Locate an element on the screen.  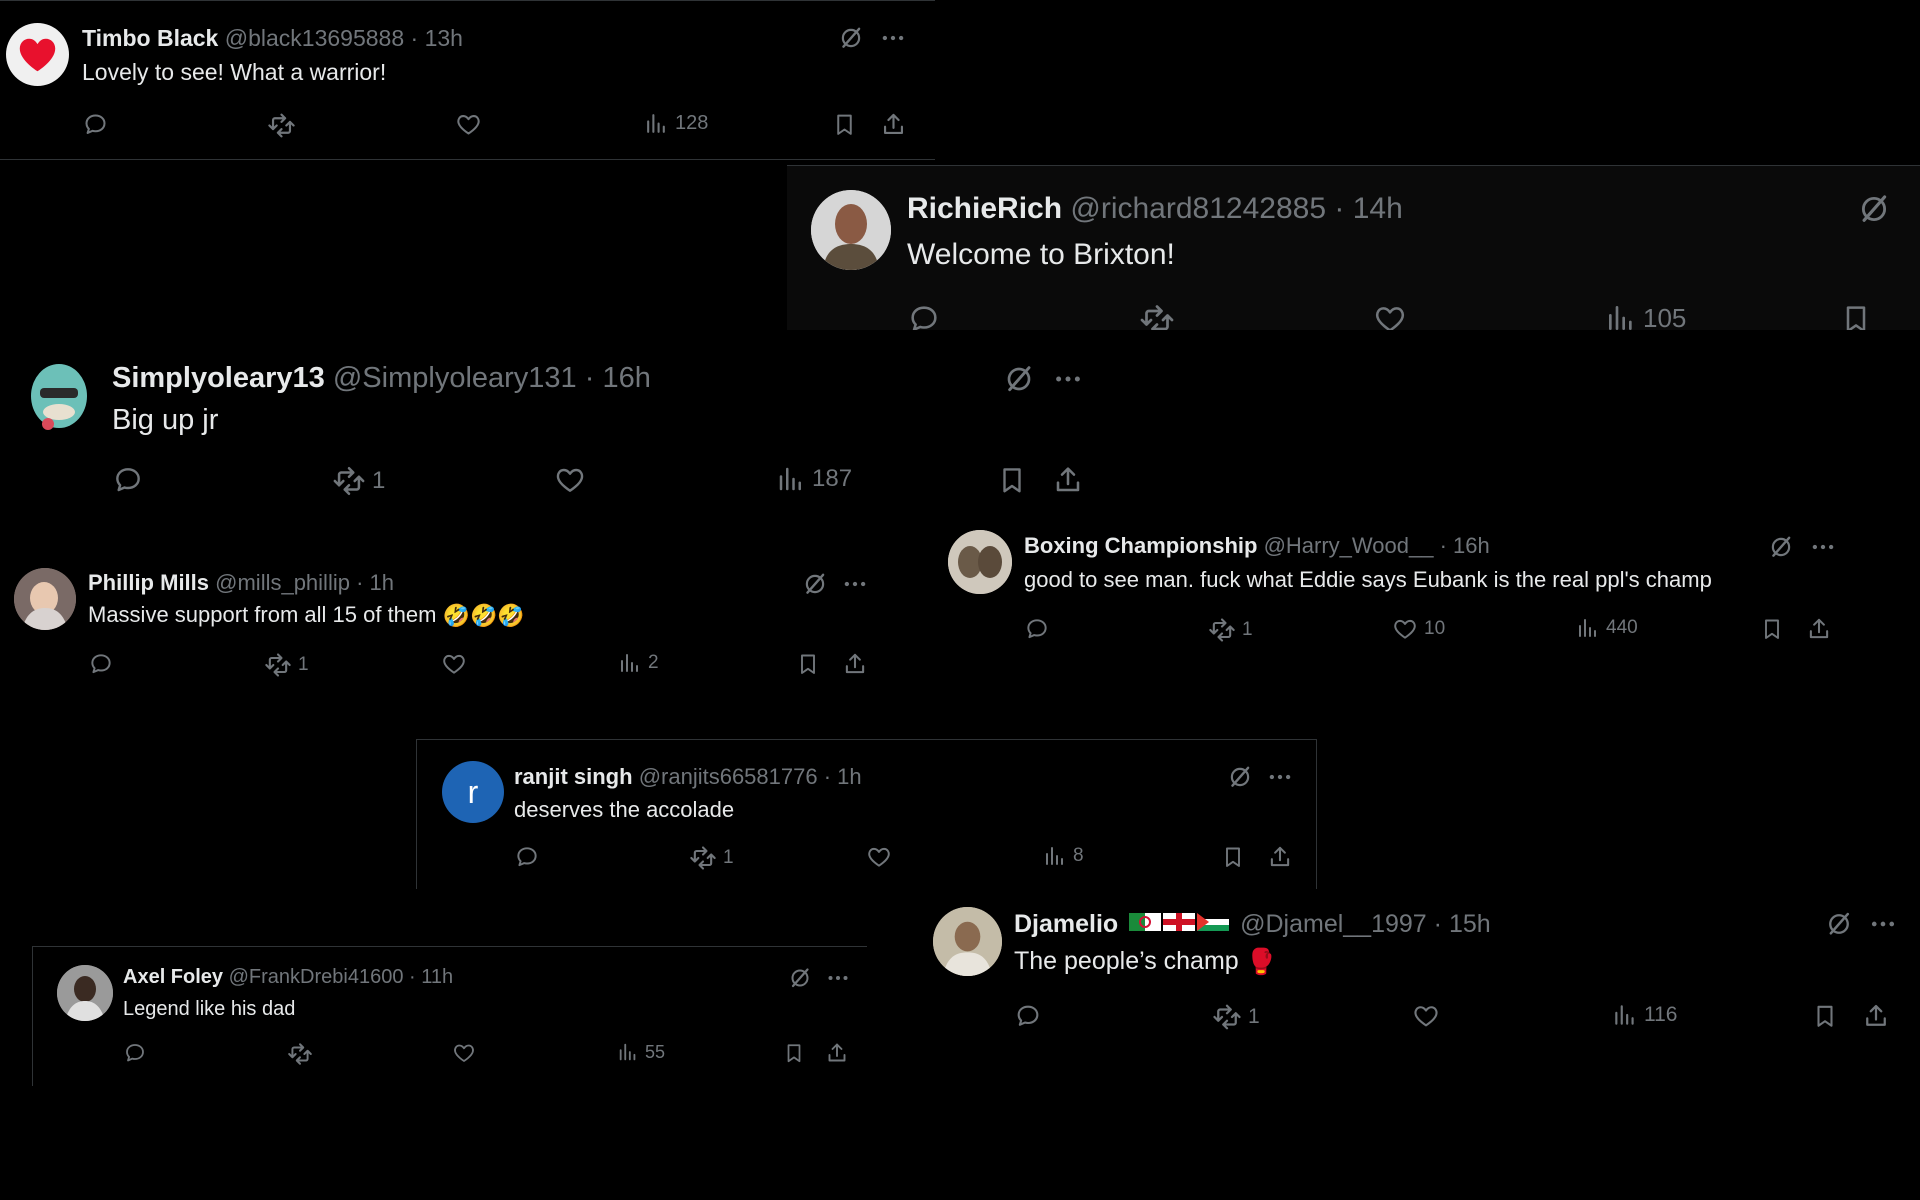
user-handle: @FrankDrebi41600 is located at coordinates (316, 977).